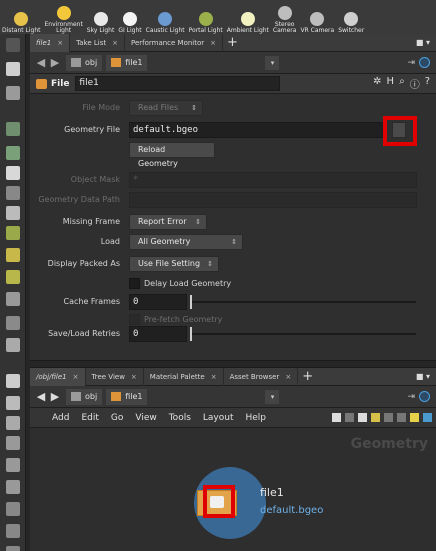  I want to click on retries-slider-track, so click(303, 334).